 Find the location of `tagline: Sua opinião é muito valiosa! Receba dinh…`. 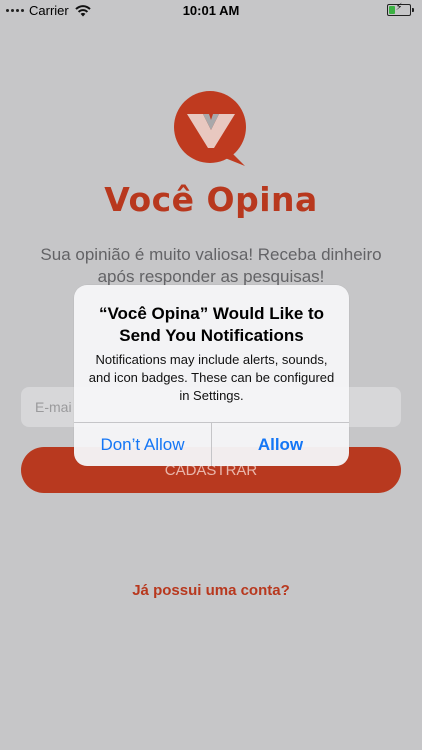

tagline: Sua opinião é muito valiosa! Receba dinh… is located at coordinates (211, 265).